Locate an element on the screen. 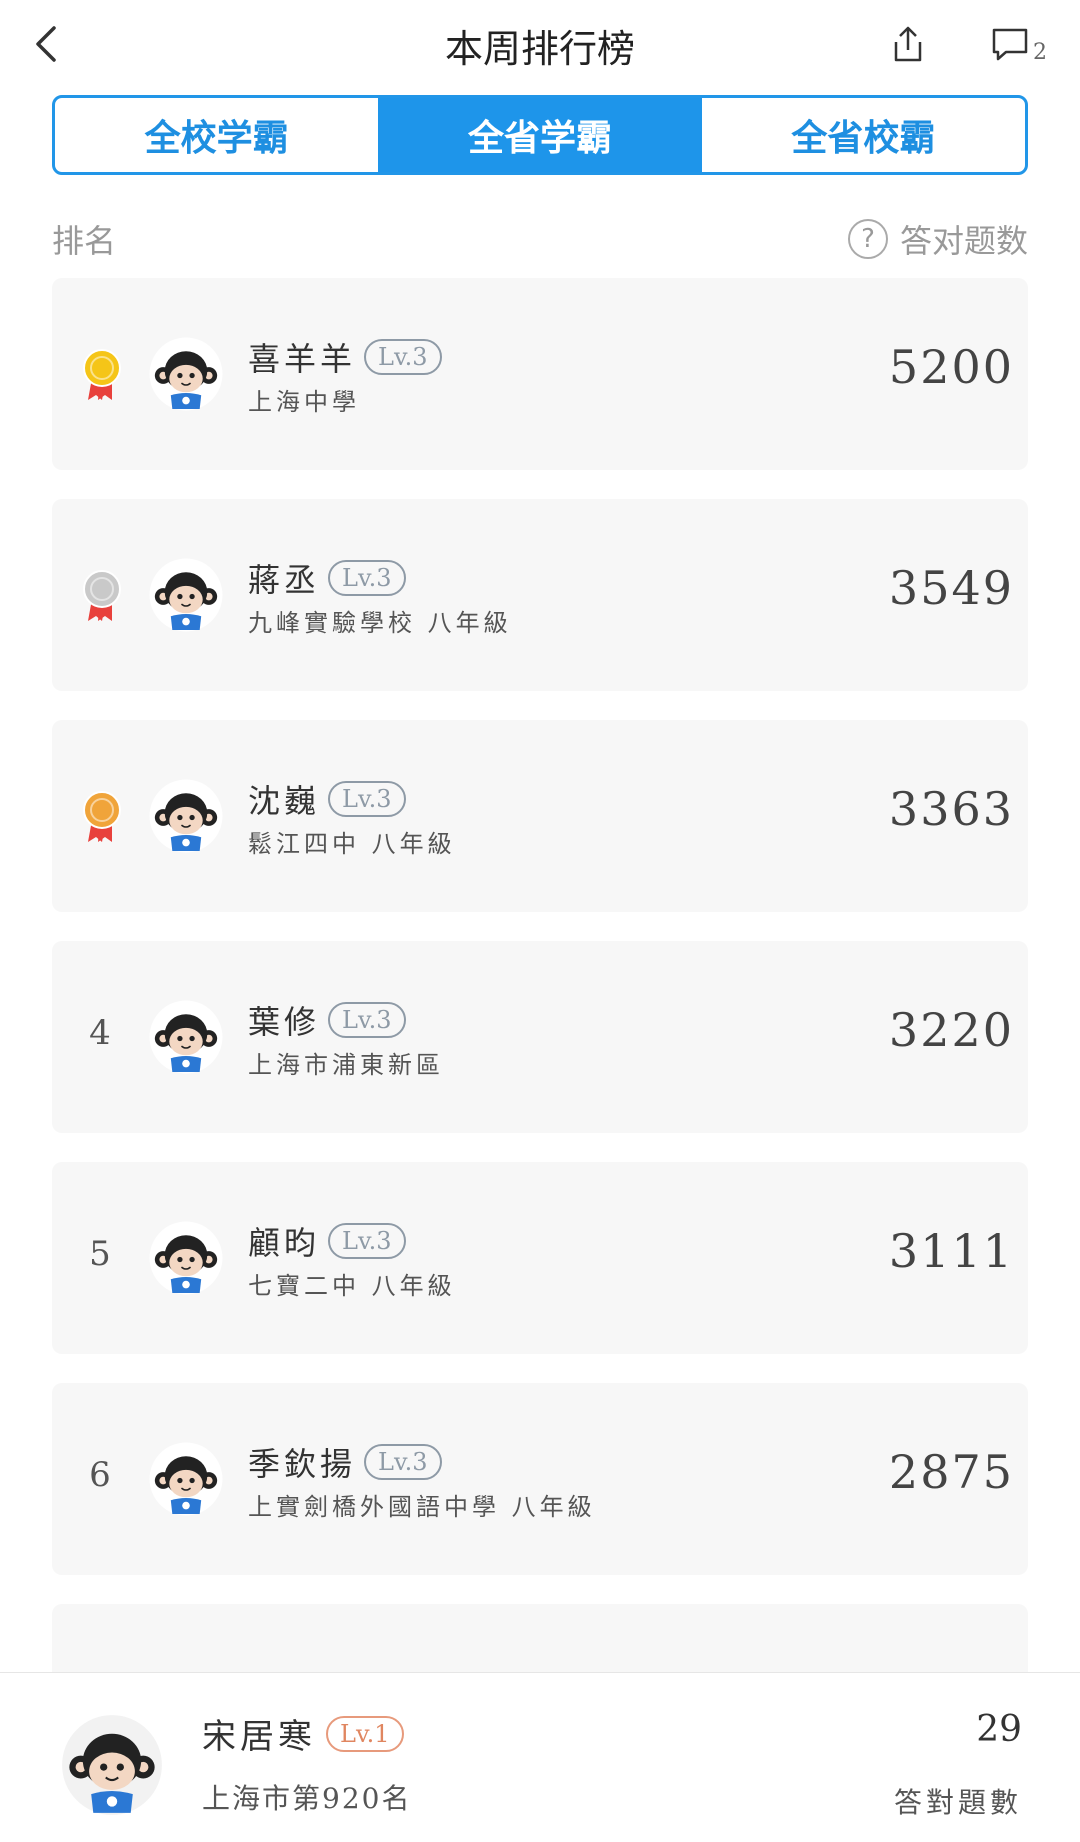  name-line: 喜羊羊 Lv.3 is located at coordinates (345, 357).